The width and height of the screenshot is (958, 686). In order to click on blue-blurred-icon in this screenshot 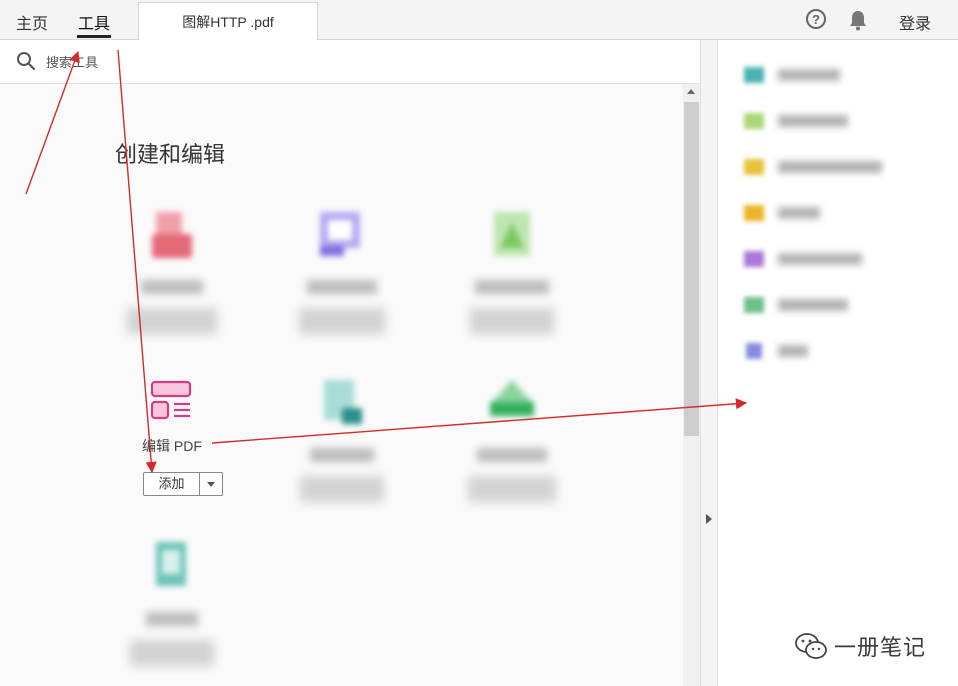, I will do `click(754, 351)`.